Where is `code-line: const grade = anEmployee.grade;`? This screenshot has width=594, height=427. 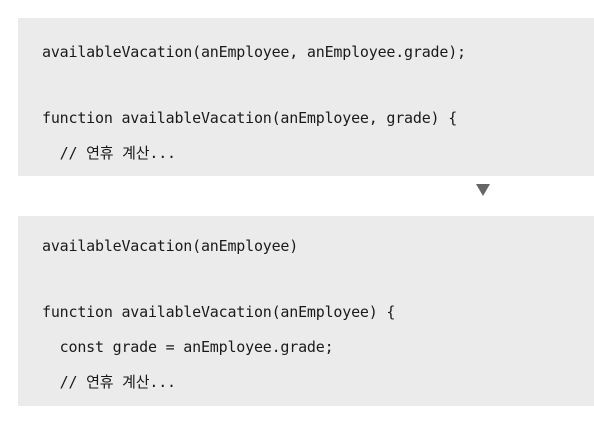
code-line: const grade = anEmployee.grade; is located at coordinates (188, 347).